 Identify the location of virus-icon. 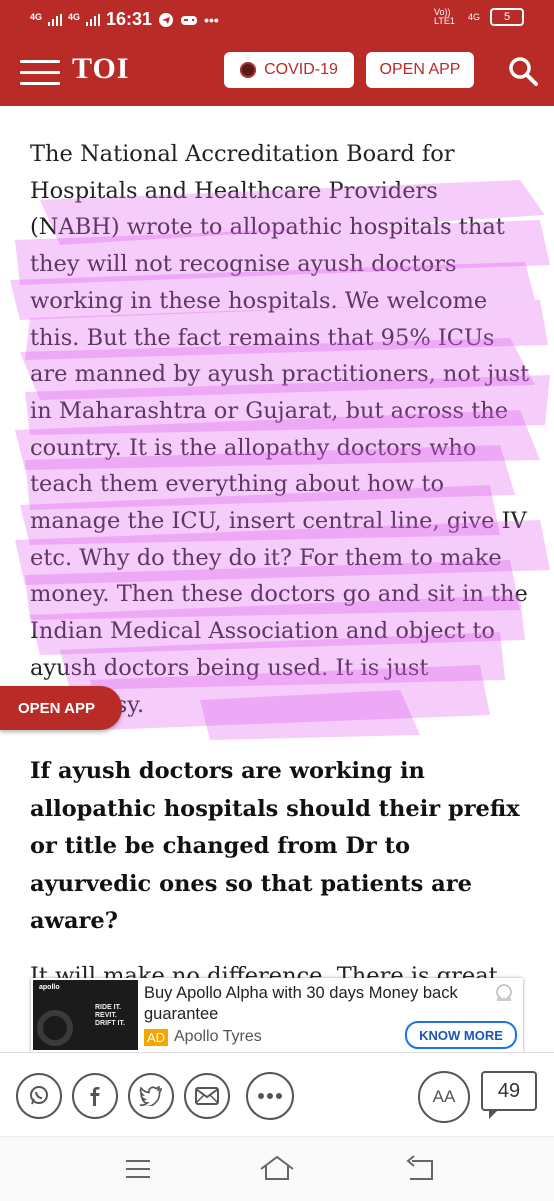
(248, 70).